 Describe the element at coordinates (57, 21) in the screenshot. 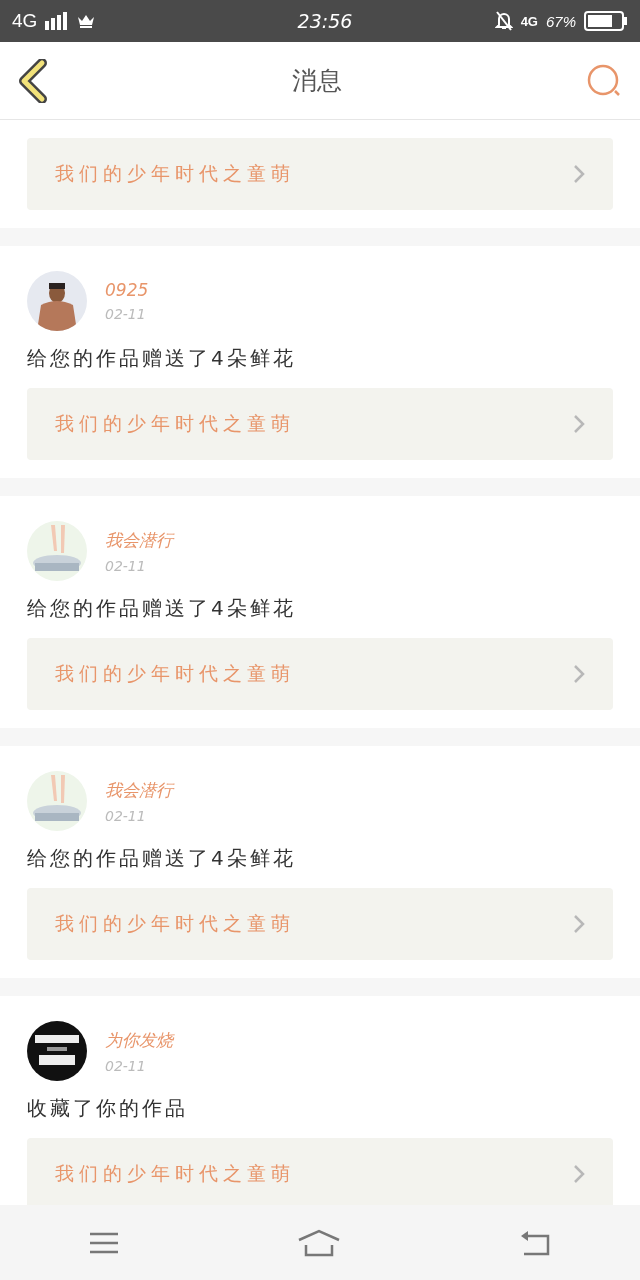

I see `signal-icon` at that location.